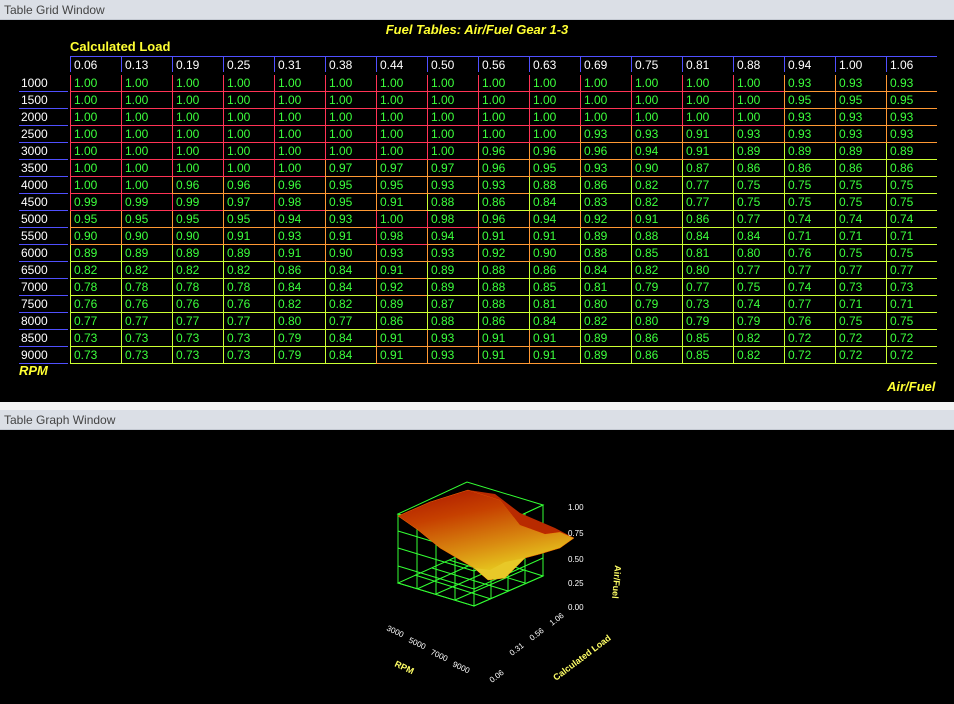 This screenshot has width=954, height=704. I want to click on table-cell: 0.94, so click(554, 219).